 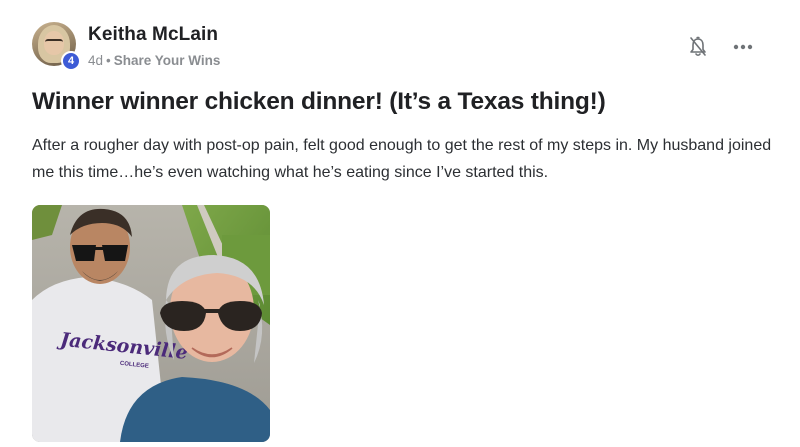 What do you see at coordinates (153, 35) in the screenshot?
I see `author-name: Keitha McLain` at bounding box center [153, 35].